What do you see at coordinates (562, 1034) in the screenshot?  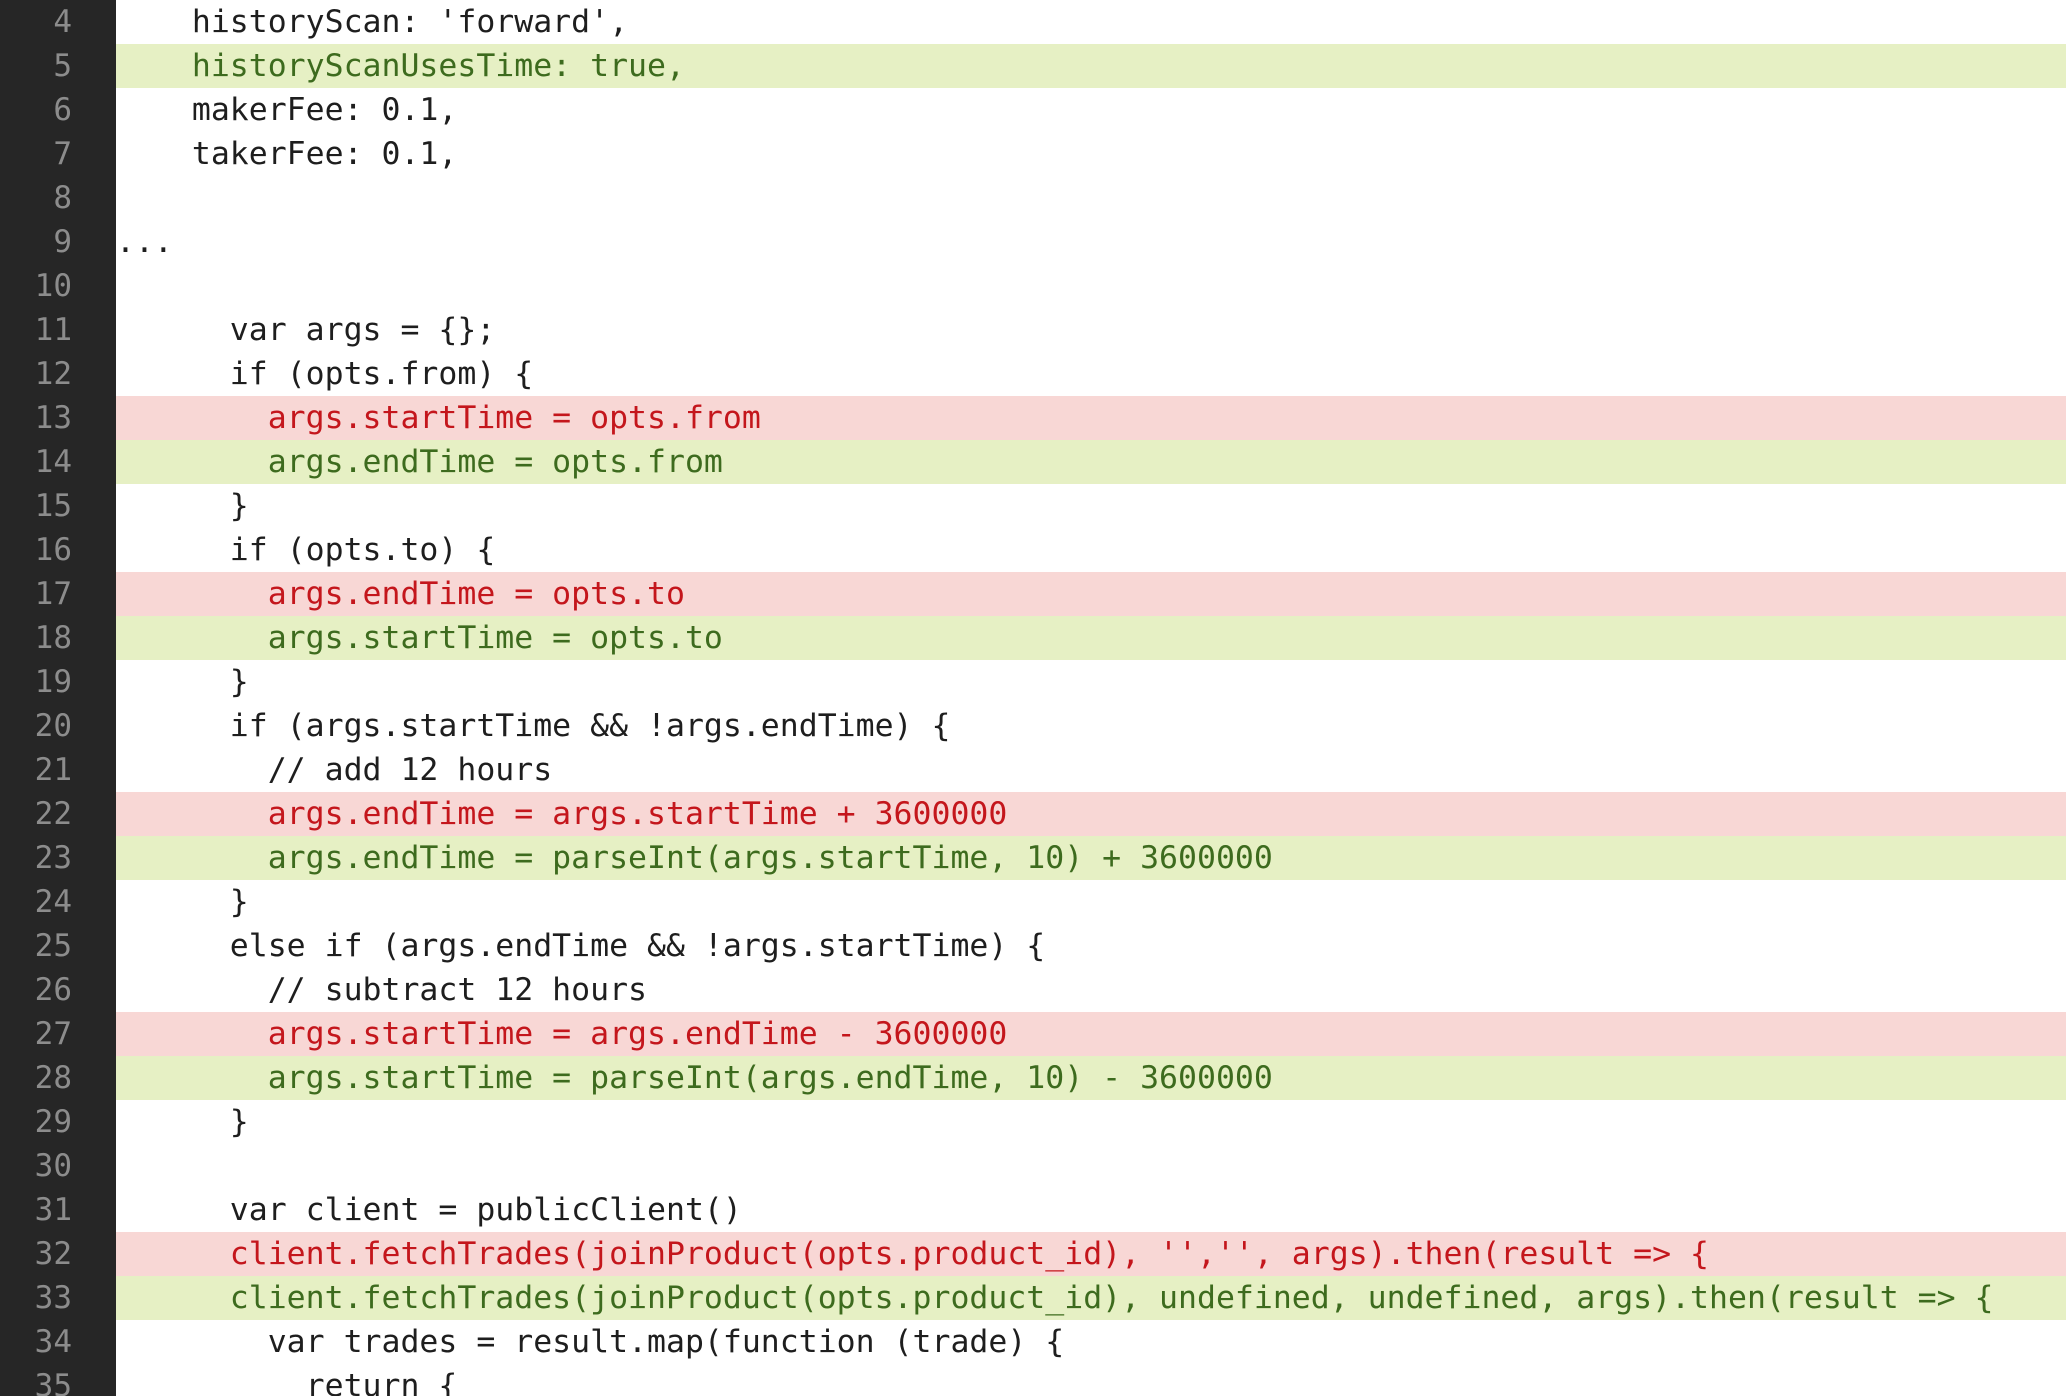 I see `code-text: args.startTime = args.endTime - 3600000` at bounding box center [562, 1034].